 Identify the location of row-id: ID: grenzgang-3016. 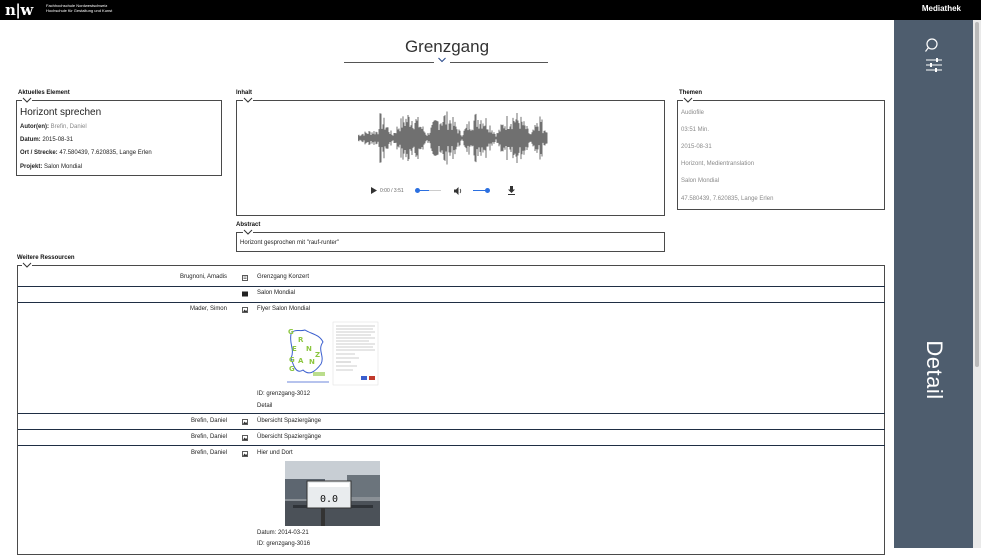
(284, 544).